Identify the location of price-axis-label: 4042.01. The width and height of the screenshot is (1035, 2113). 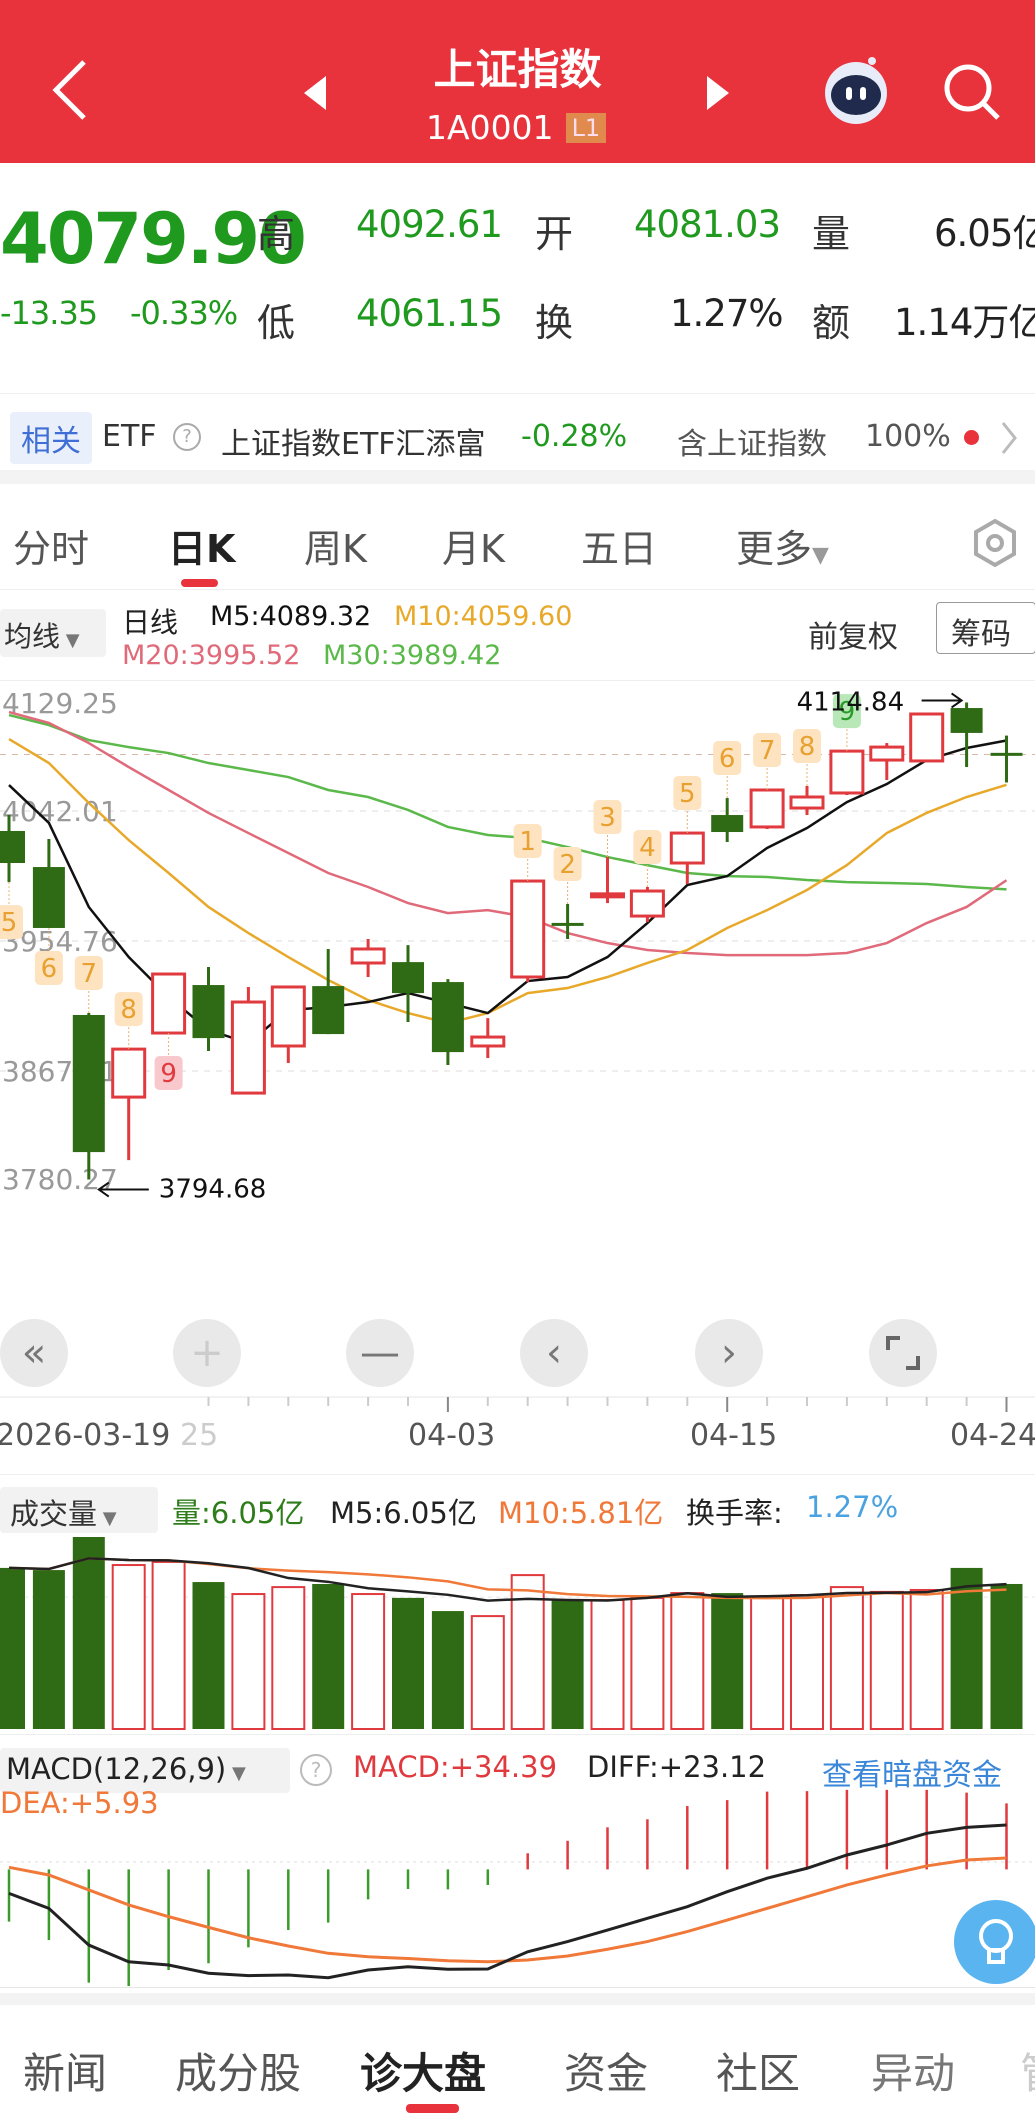
(60, 811).